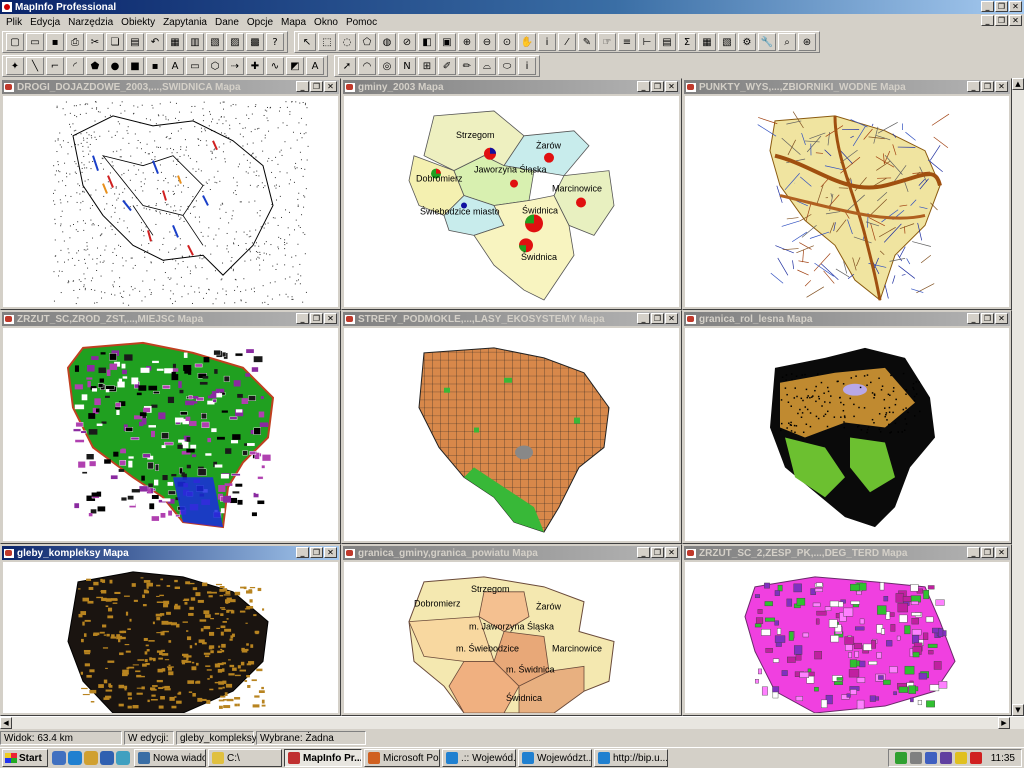 This screenshot has height=768, width=1024. What do you see at coordinates (307, 42) in the screenshot?
I see `select-icon: ↖` at bounding box center [307, 42].